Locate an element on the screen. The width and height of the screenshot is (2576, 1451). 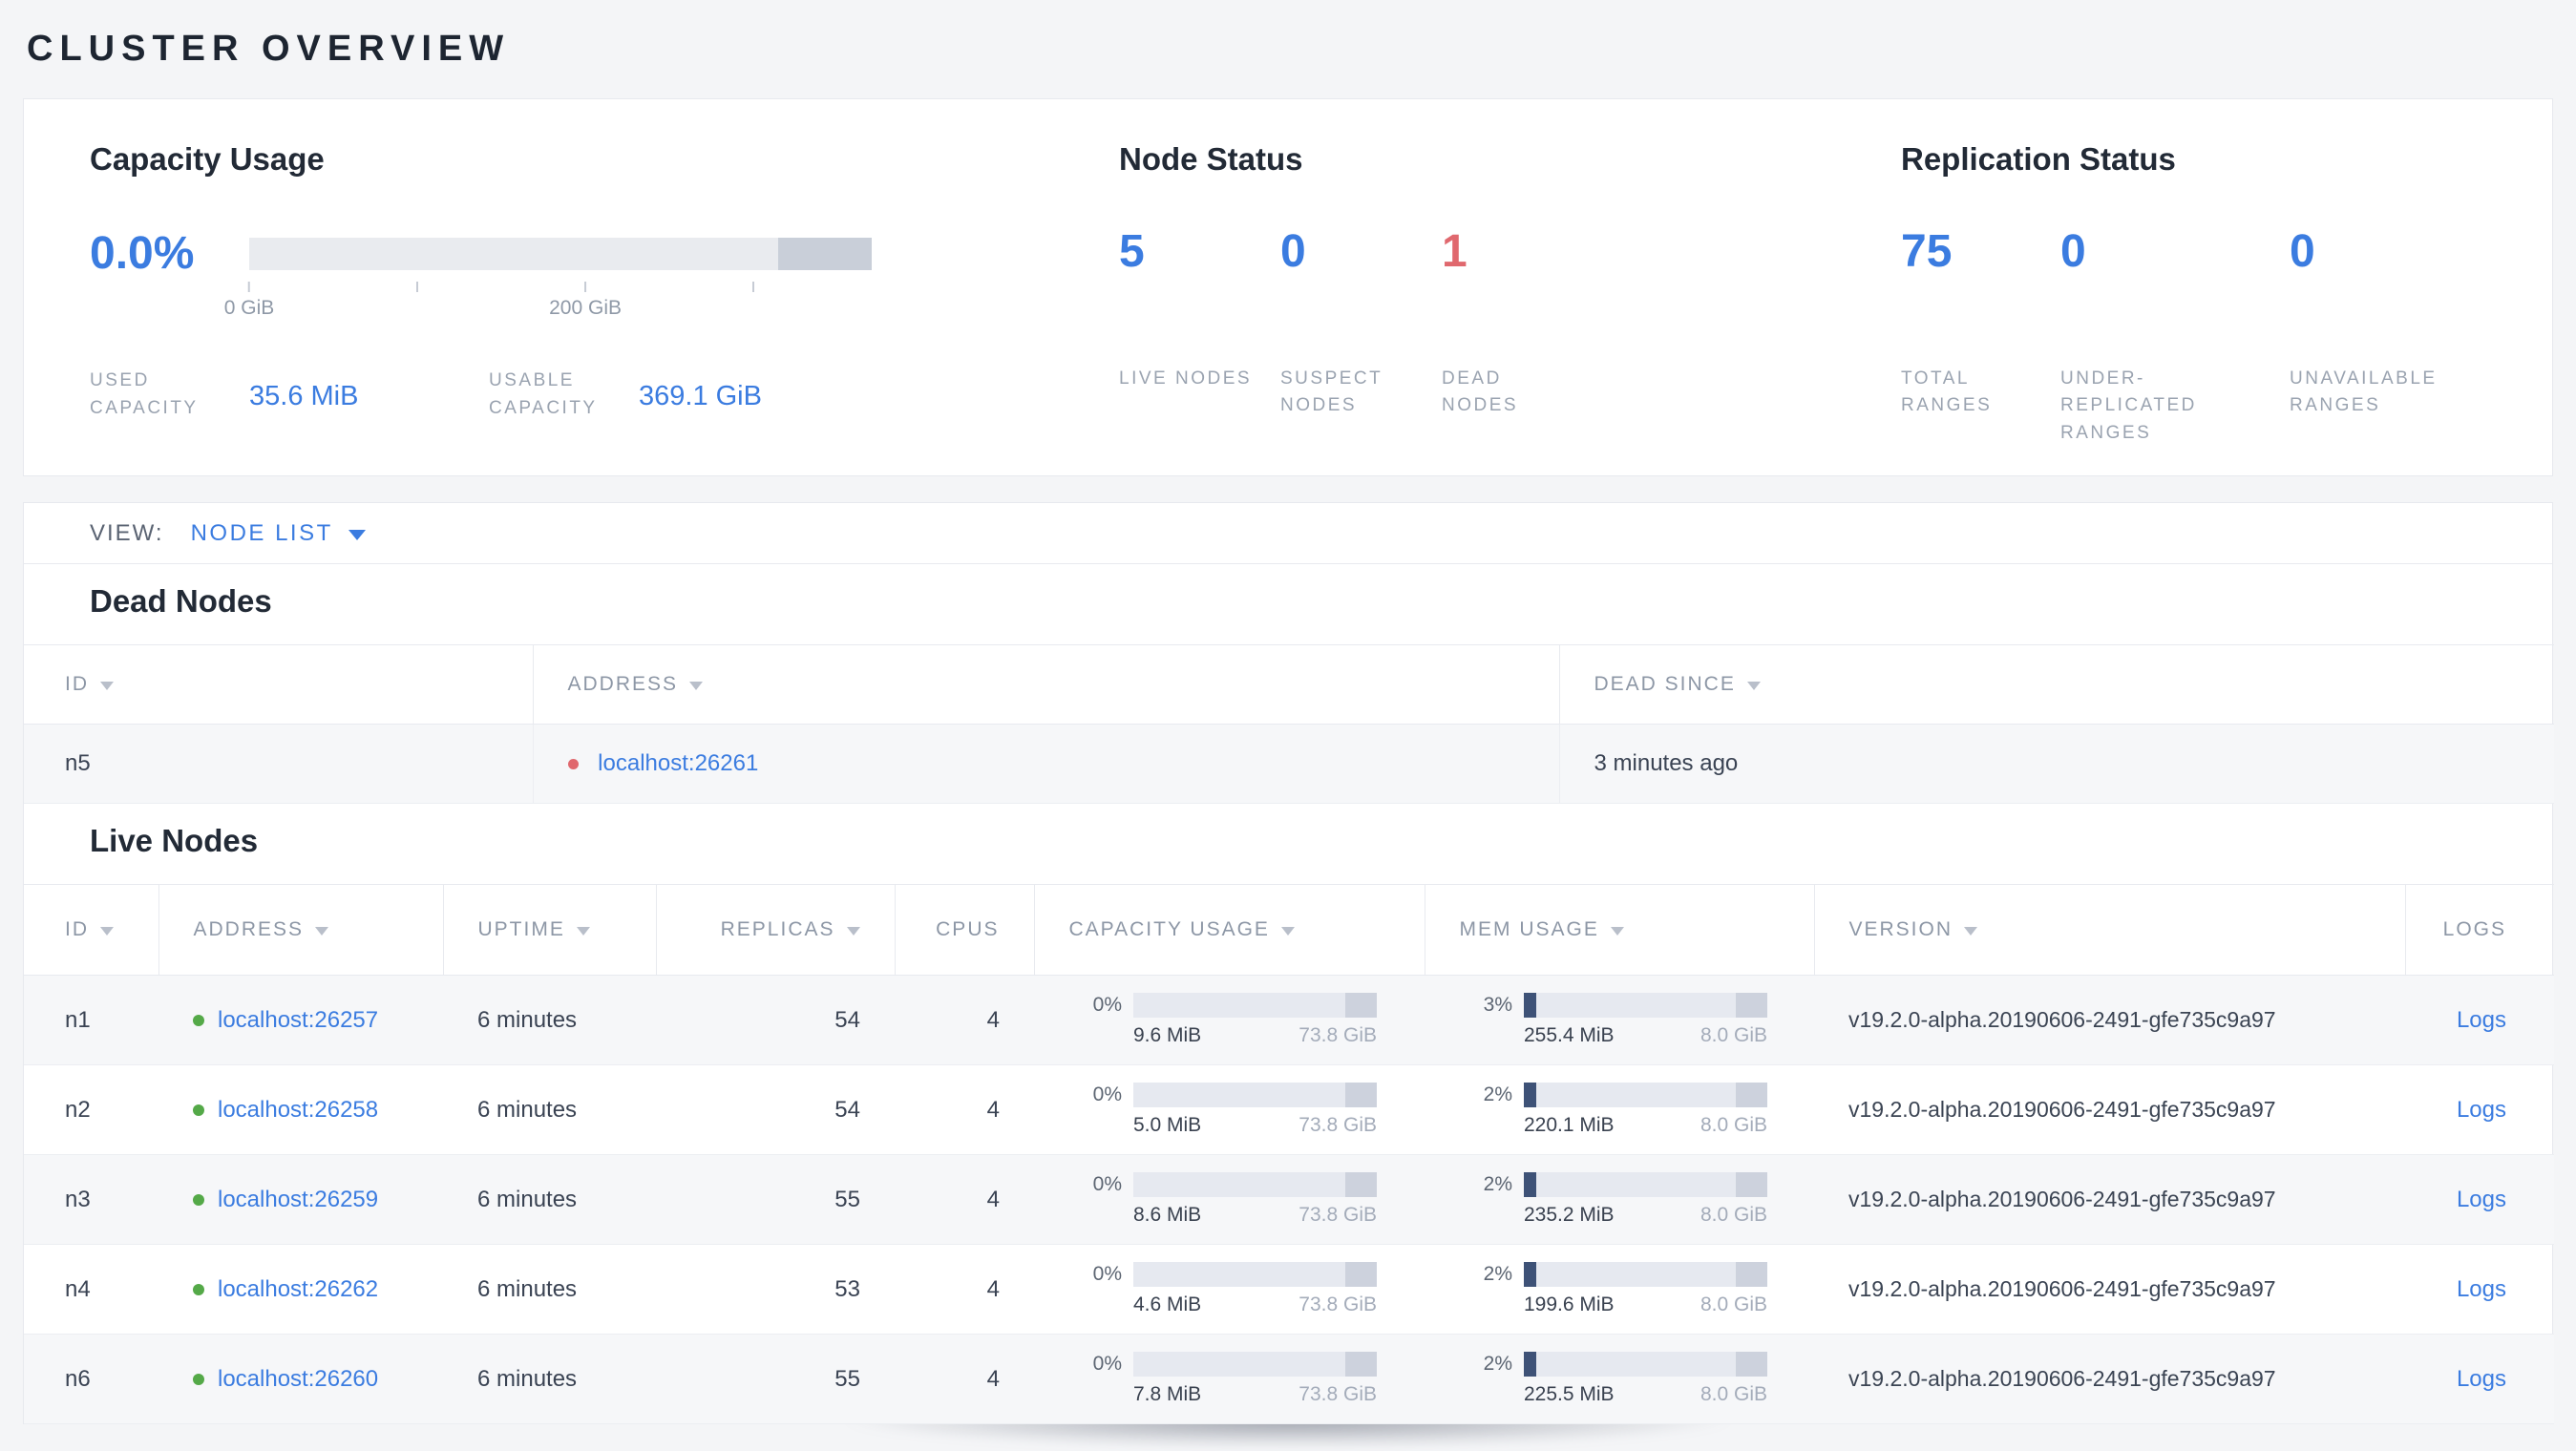
live-col-cpus: CPUS is located at coordinates (965, 930).